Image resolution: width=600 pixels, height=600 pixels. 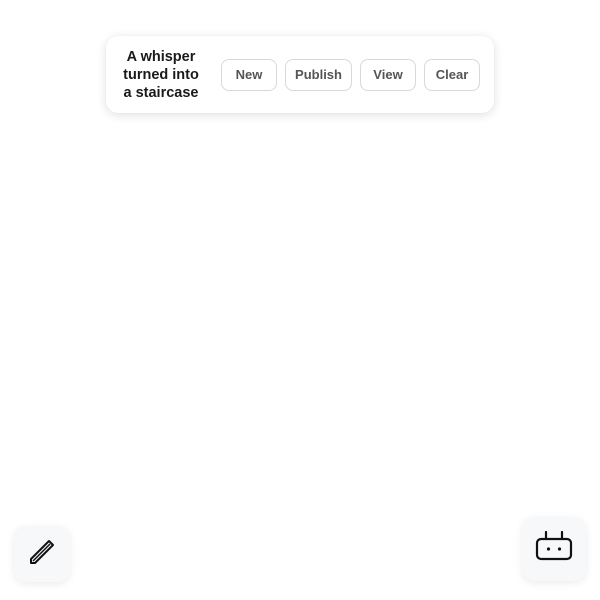 I want to click on pen-tool-button, so click(x=42, y=554).